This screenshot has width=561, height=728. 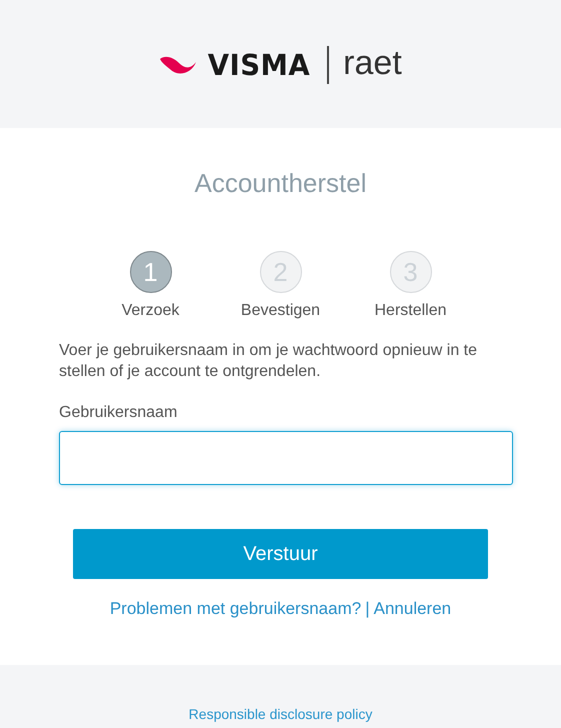 I want to click on submit-button: Verstuur, so click(x=280, y=554).